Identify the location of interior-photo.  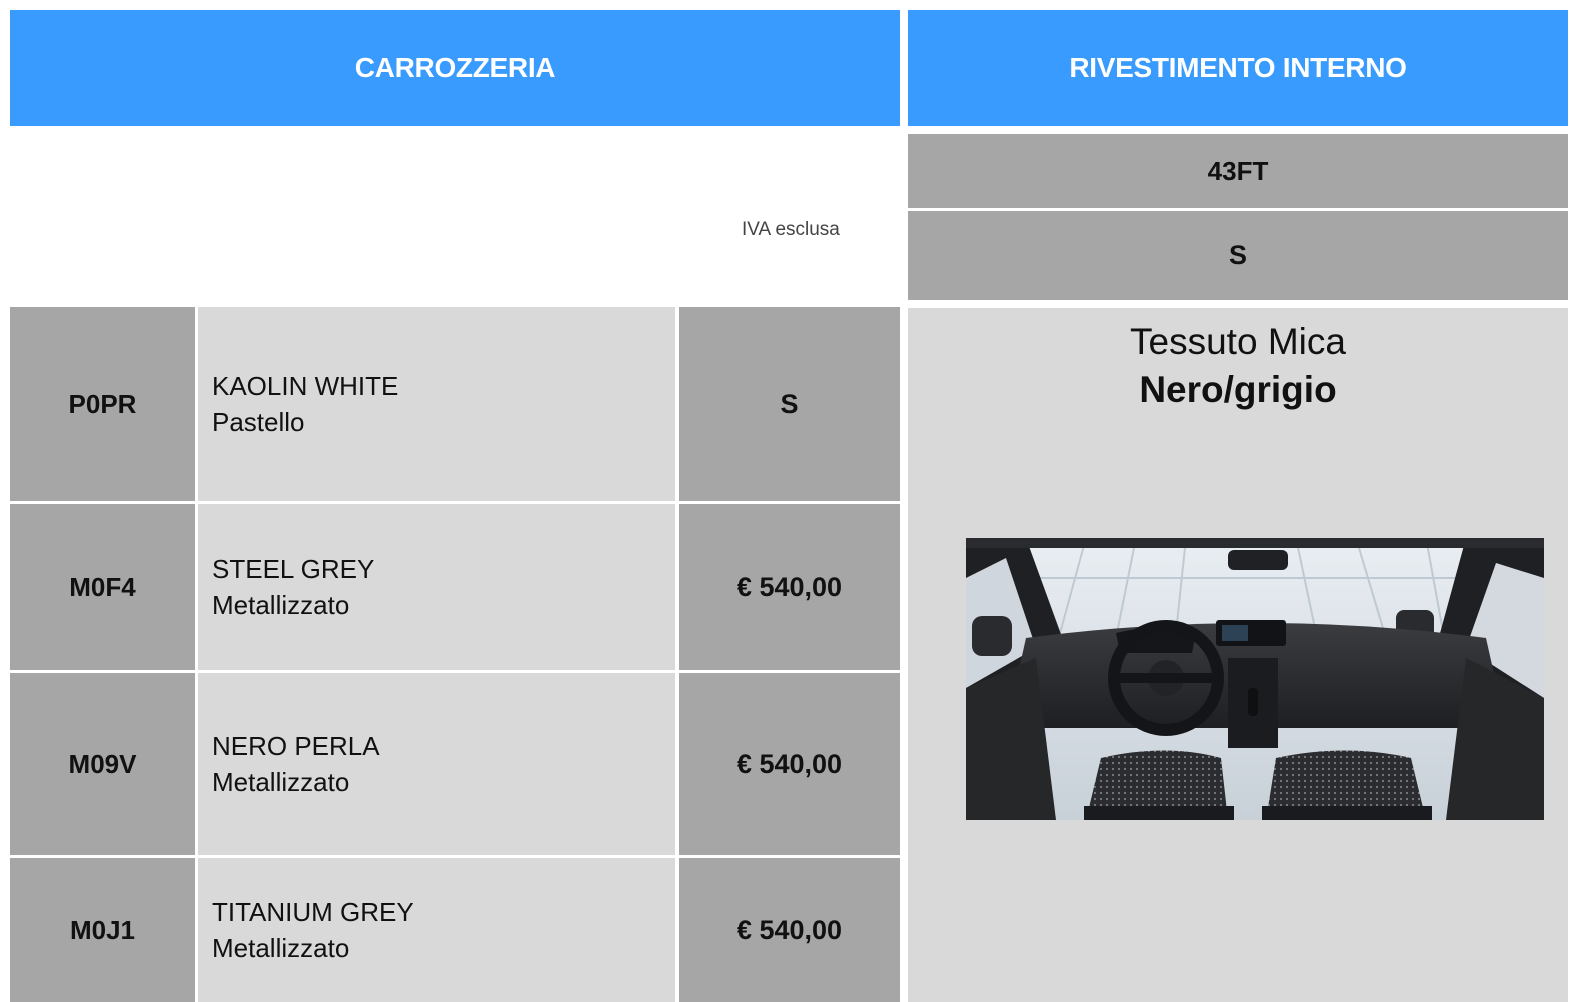
(1255, 679).